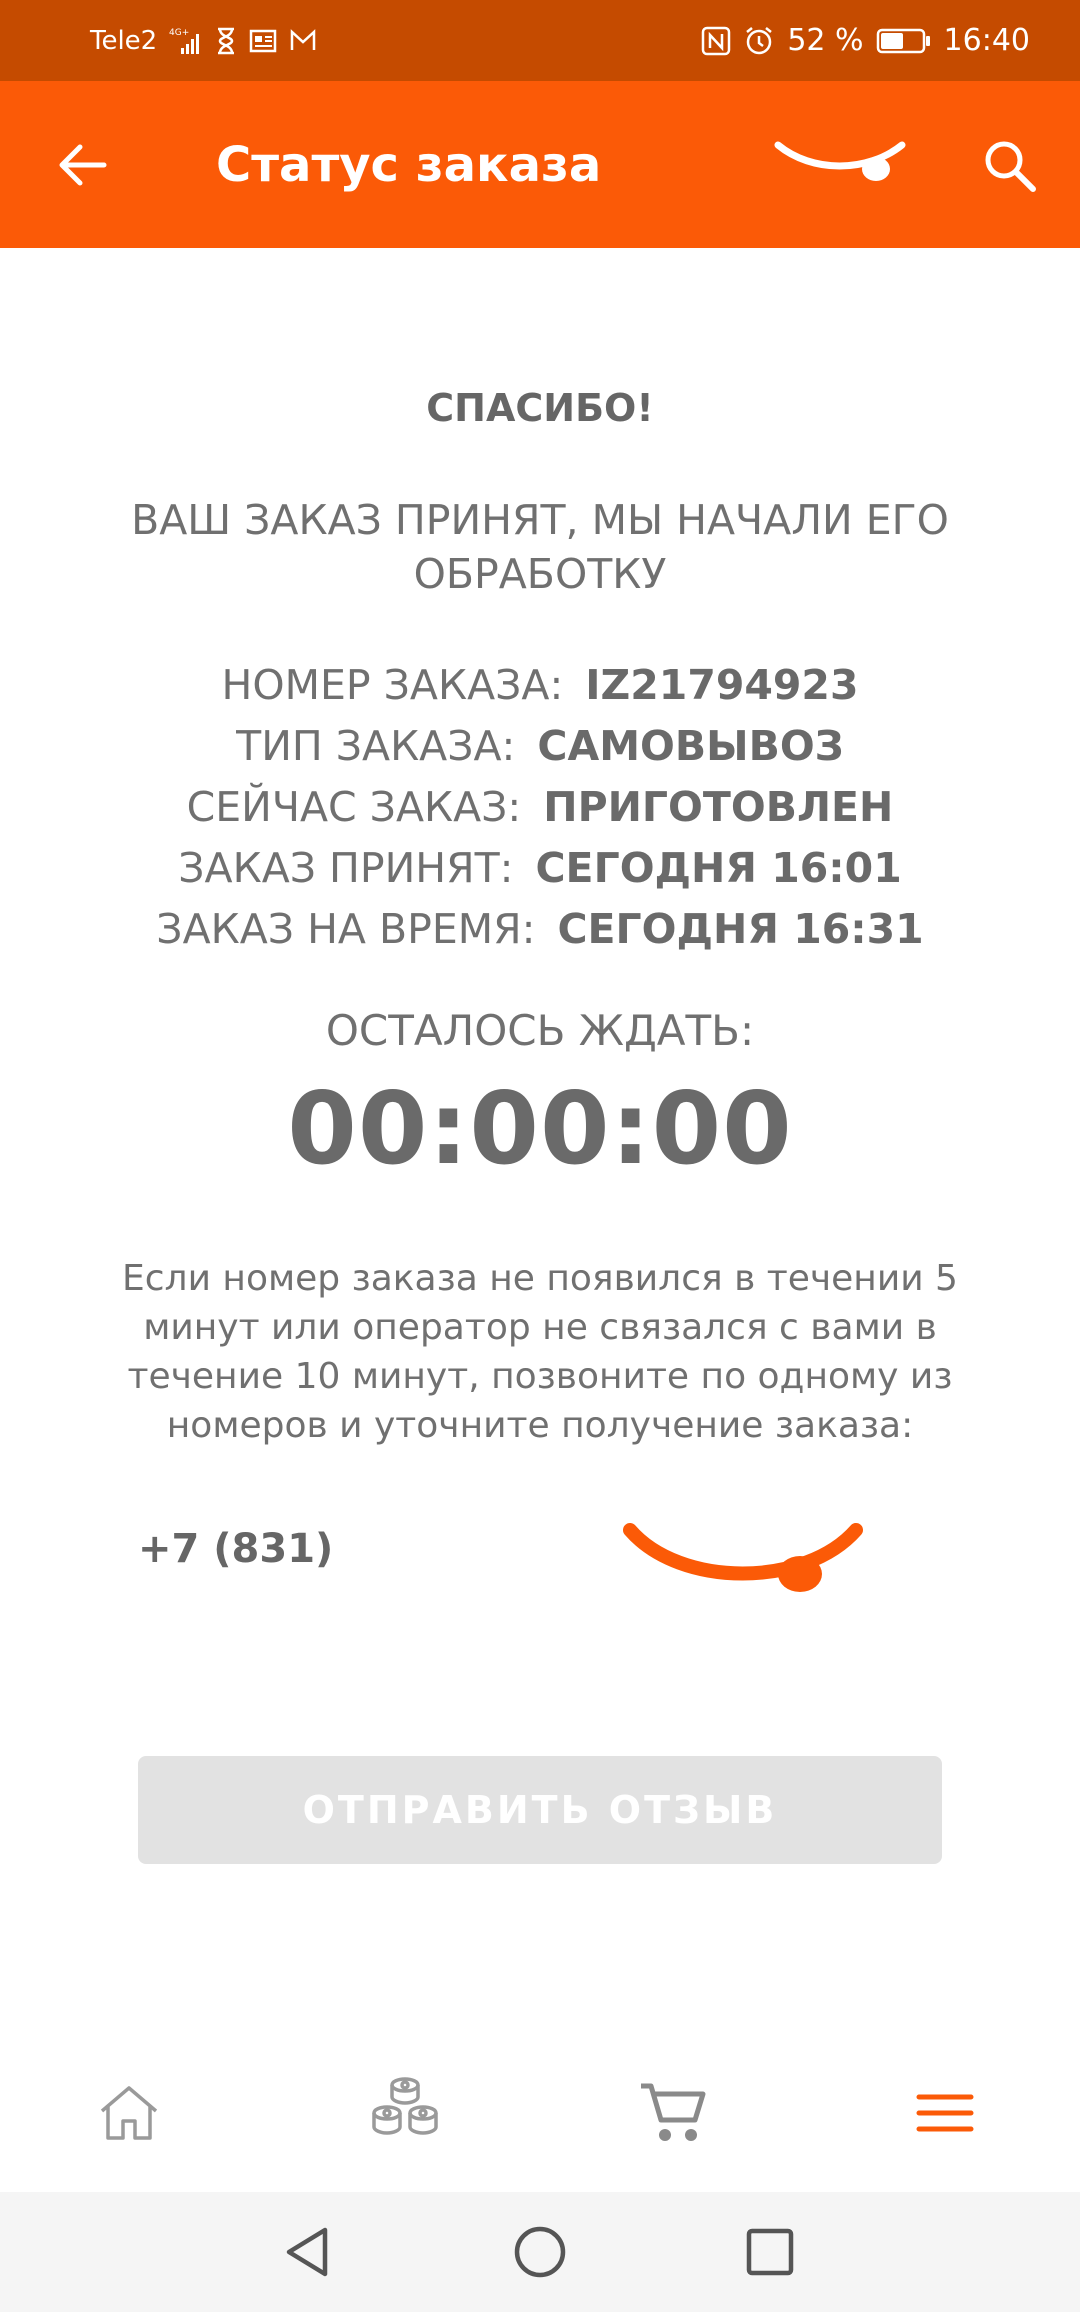 This screenshot has width=1080, height=2312. I want to click on signal-icon: 4G+, so click(186, 41).